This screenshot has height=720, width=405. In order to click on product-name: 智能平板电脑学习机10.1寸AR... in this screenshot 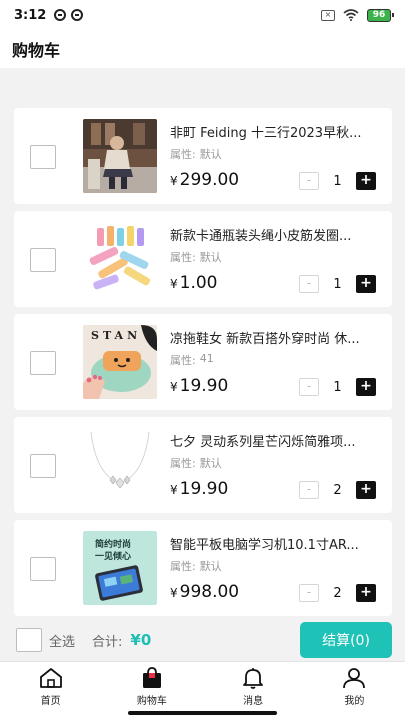, I will do `click(272, 543)`.